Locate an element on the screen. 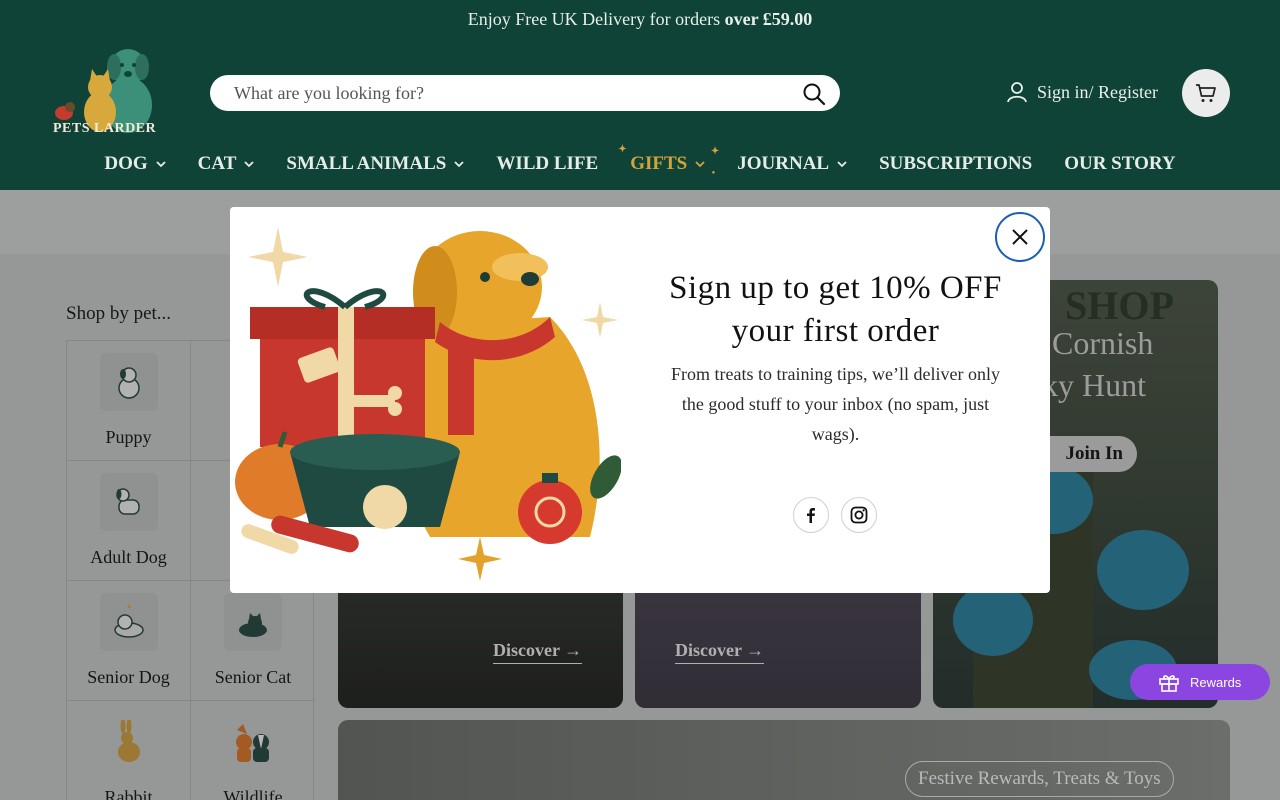 The height and width of the screenshot is (800, 1280). nav-label: OUR STORY is located at coordinates (1120, 163).